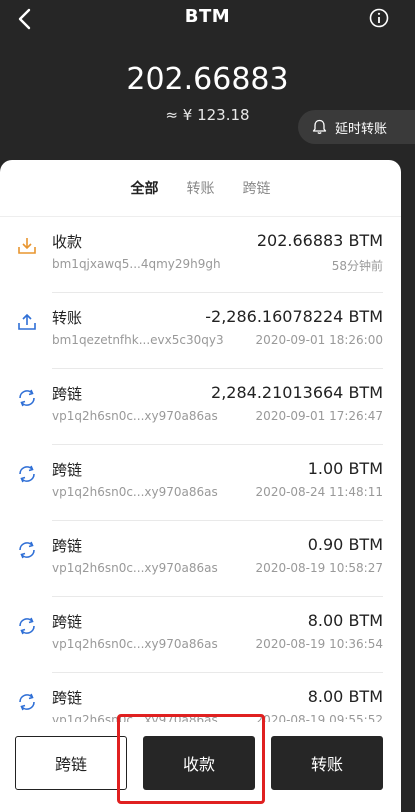 The width and height of the screenshot is (415, 812). What do you see at coordinates (345, 544) in the screenshot?
I see `transaction-amount: 0.90 BTM` at bounding box center [345, 544].